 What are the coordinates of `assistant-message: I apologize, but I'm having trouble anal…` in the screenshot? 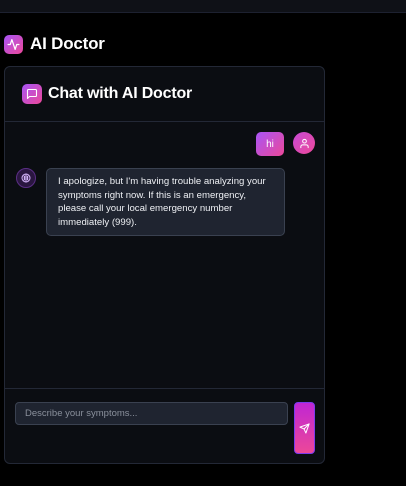 It's located at (165, 202).